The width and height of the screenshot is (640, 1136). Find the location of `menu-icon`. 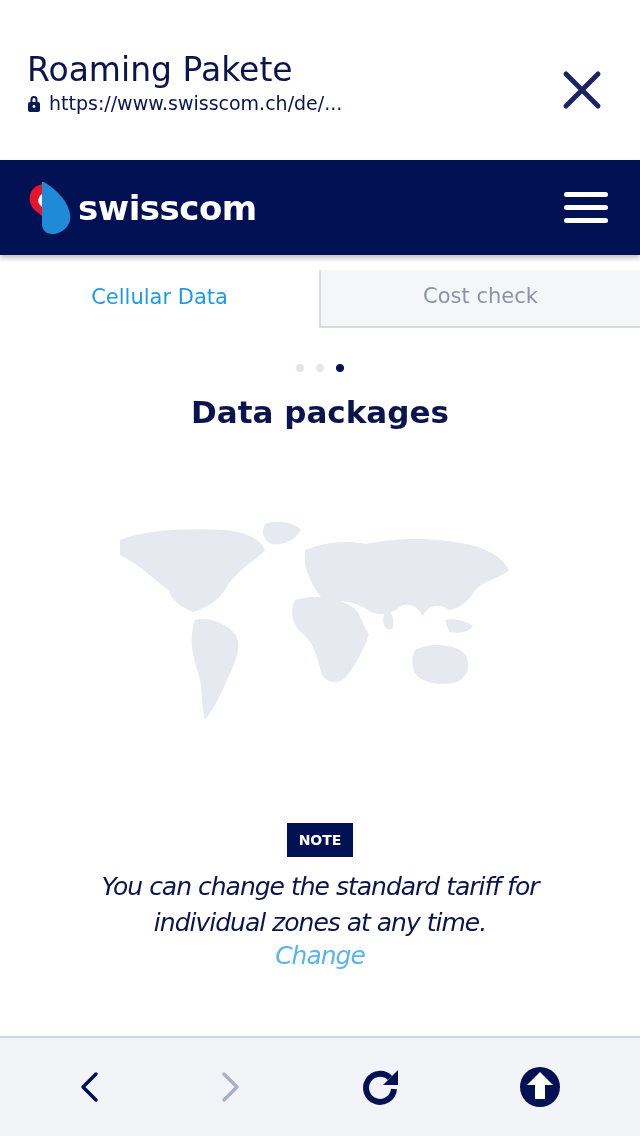

menu-icon is located at coordinates (586, 207).